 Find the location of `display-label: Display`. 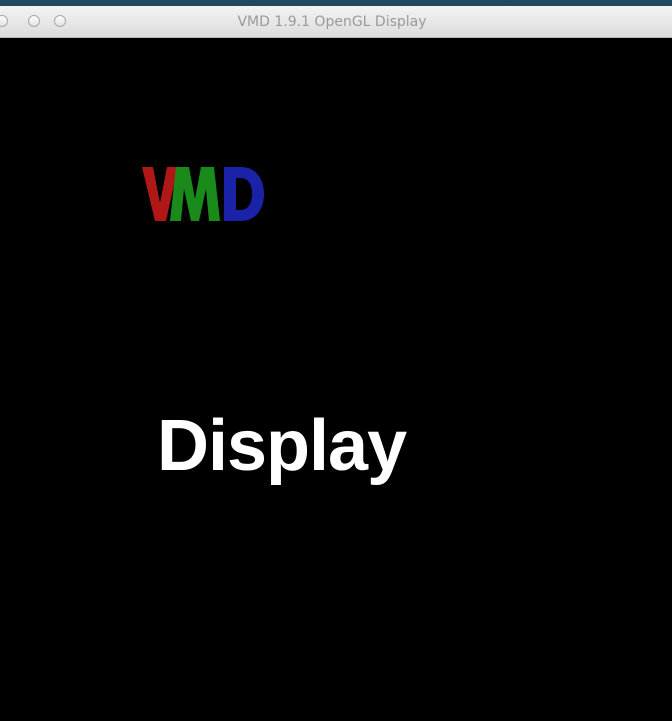

display-label: Display is located at coordinates (282, 446).